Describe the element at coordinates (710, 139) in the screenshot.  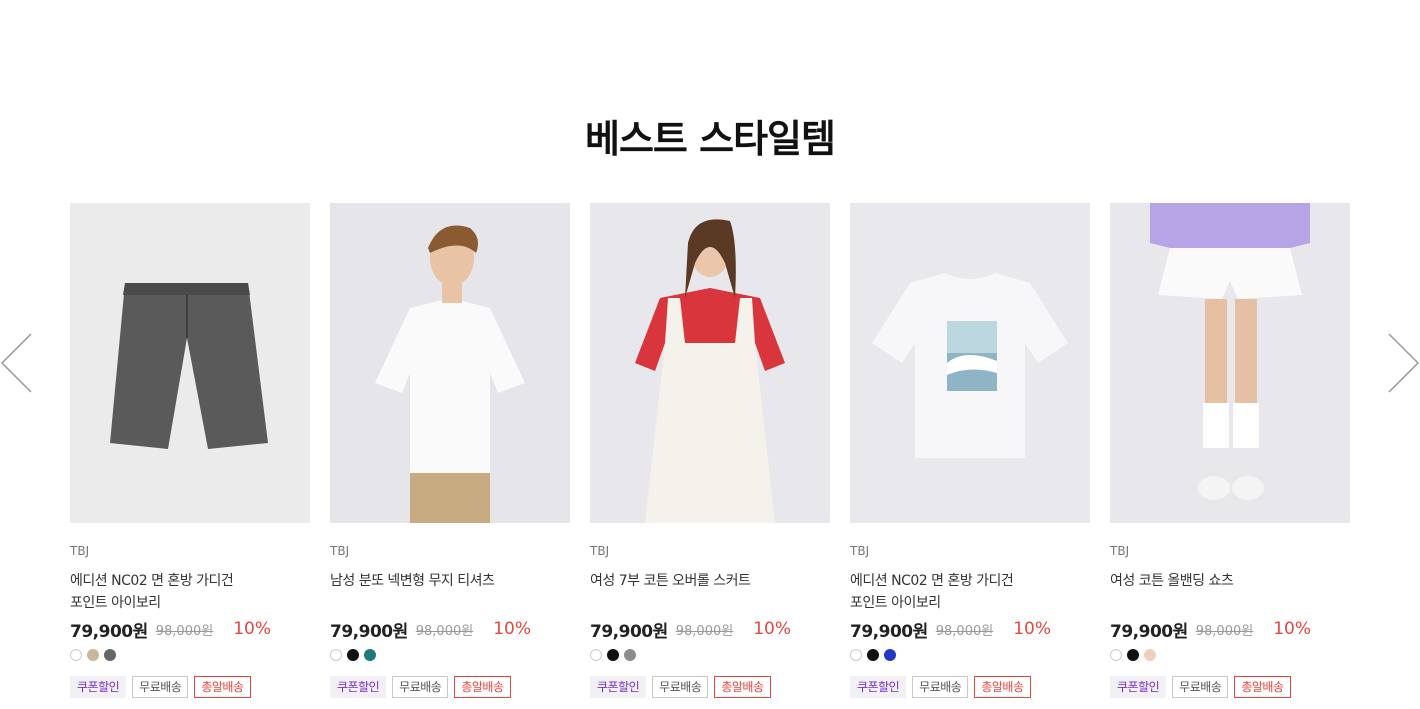
I see `section-title: 베스트 스타일템` at that location.